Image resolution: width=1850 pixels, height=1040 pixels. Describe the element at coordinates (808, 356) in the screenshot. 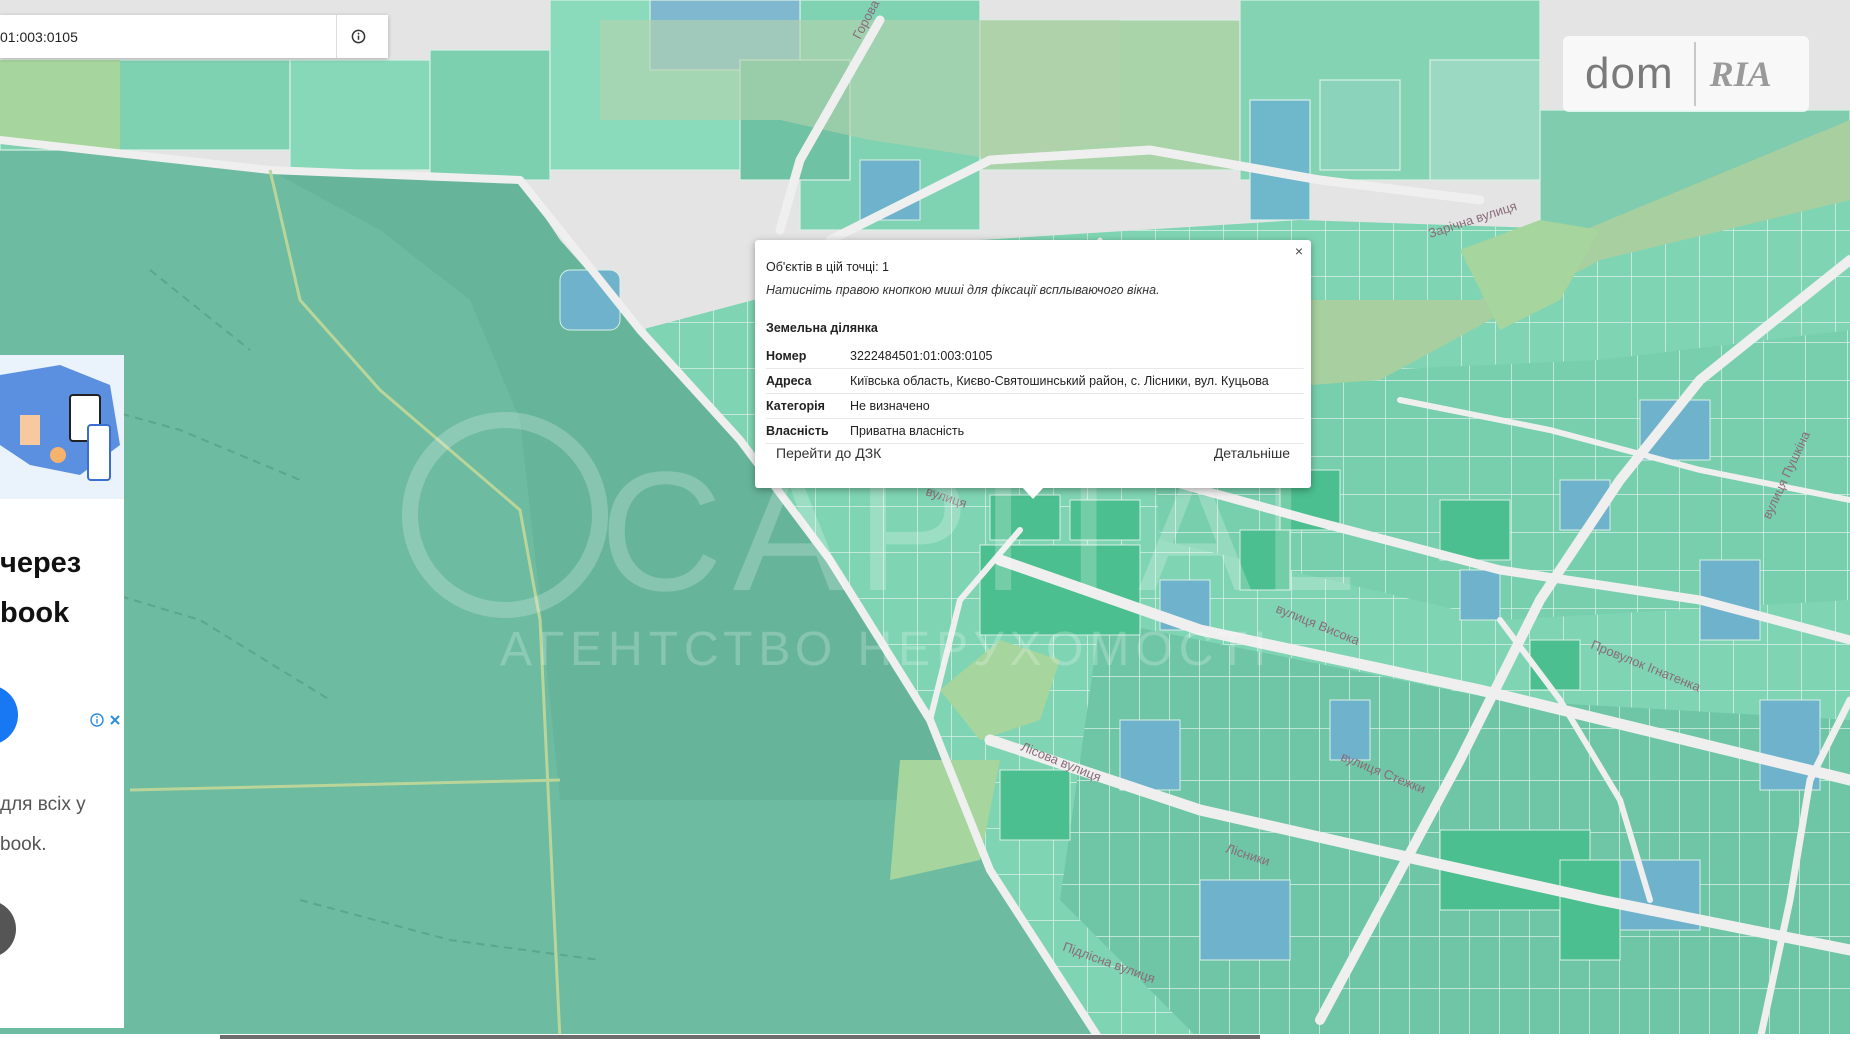

I see `row-key: Номер` at that location.